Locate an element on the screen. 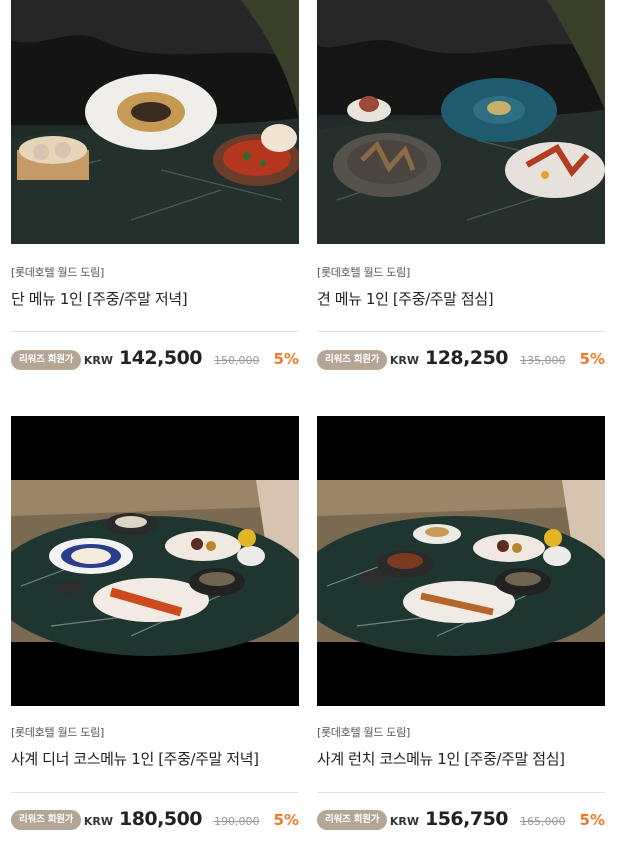 The height and width of the screenshot is (845, 619). price-row: KRW 128,250 135,000 5% is located at coordinates (497, 359).